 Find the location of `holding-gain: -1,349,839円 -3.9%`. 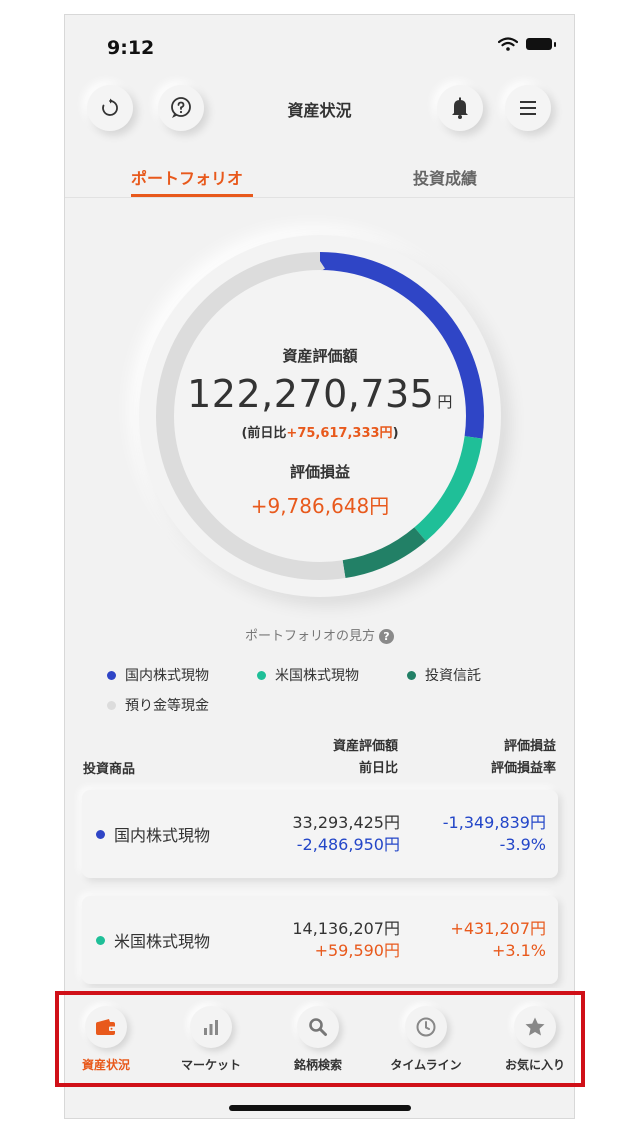

holding-gain: -1,349,839円 -3.9% is located at coordinates (494, 834).